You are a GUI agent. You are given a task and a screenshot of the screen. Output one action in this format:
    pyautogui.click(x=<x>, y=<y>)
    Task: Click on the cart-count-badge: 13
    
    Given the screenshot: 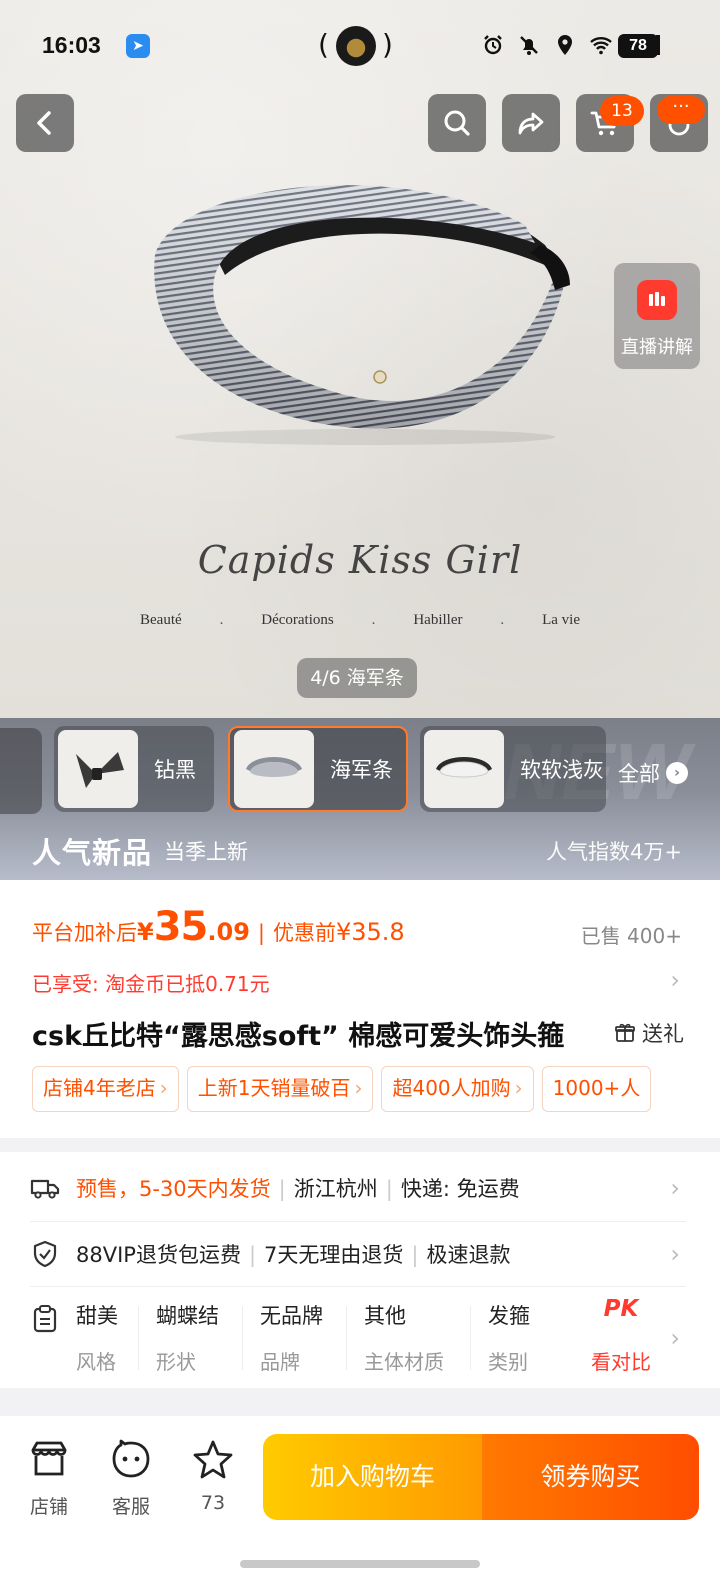 What is the action you would take?
    pyautogui.click(x=622, y=111)
    